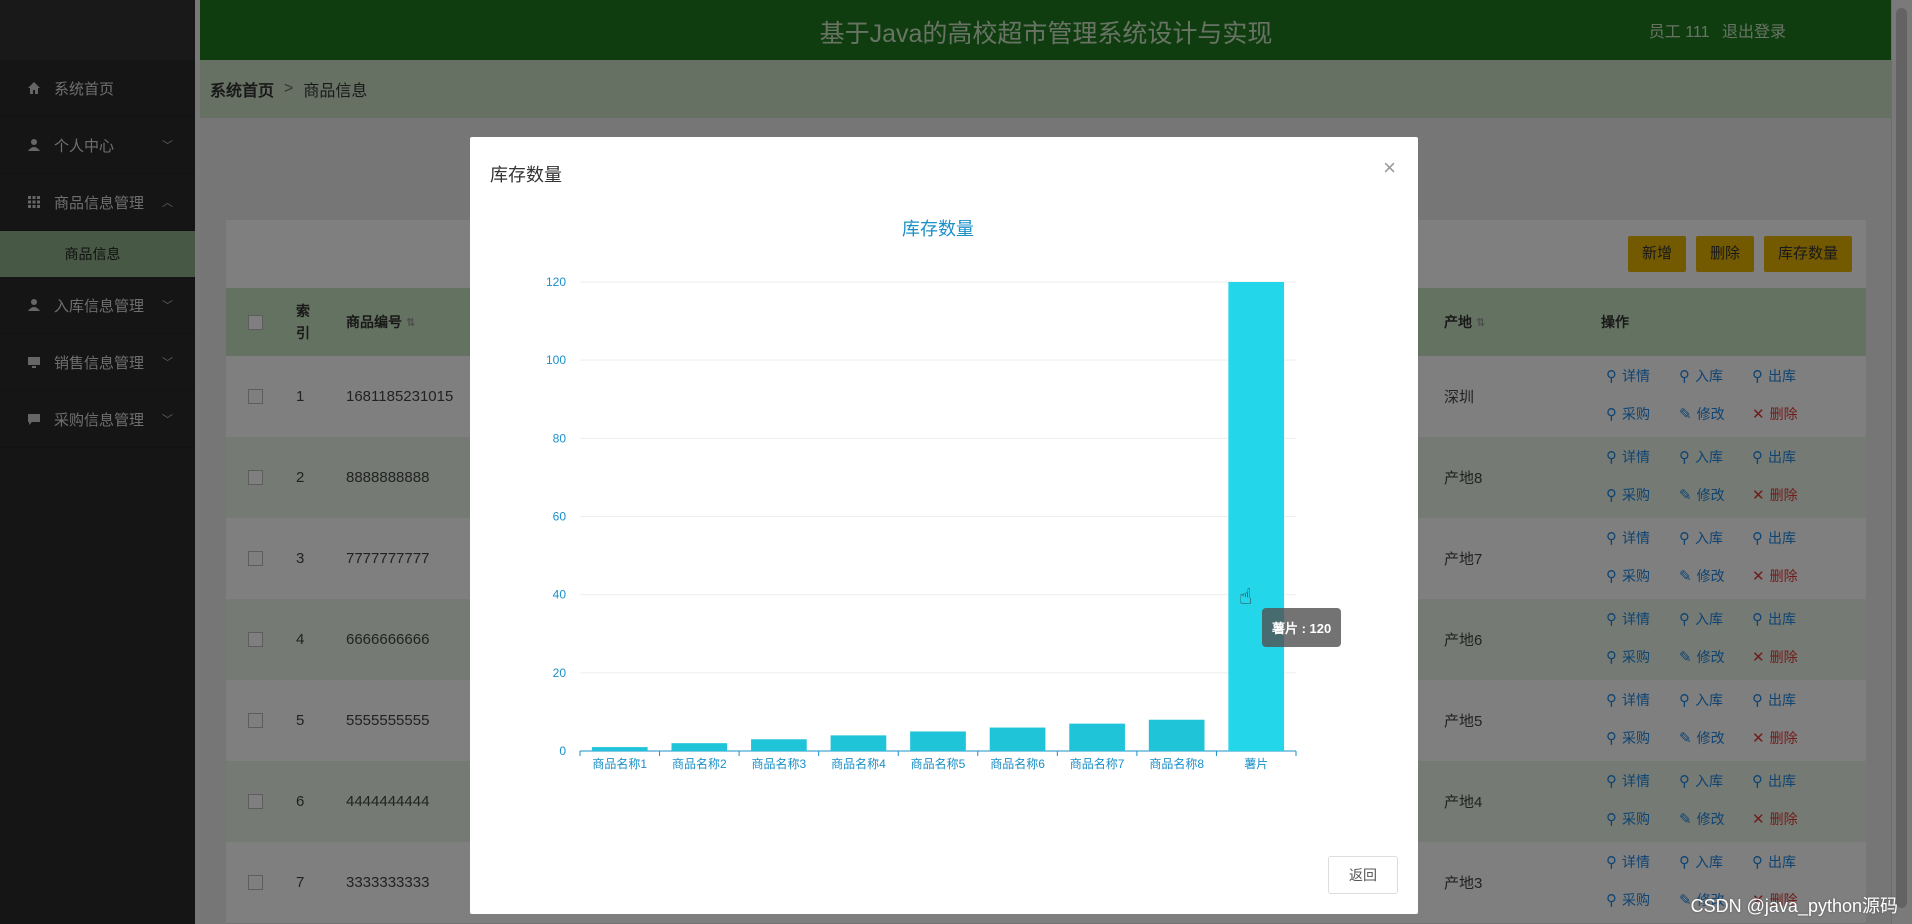 The image size is (1912, 924). Describe the element at coordinates (1302, 627) in the screenshot. I see `chart-tooltip: 薯片 : 120` at that location.